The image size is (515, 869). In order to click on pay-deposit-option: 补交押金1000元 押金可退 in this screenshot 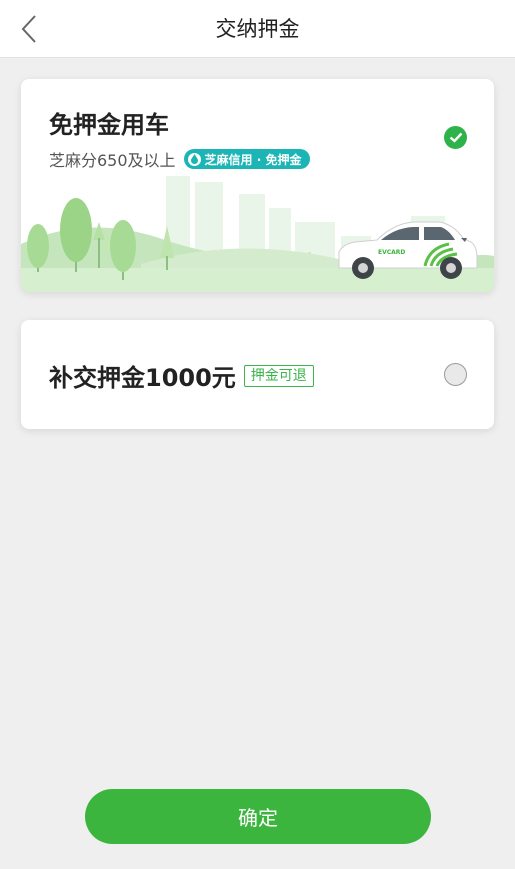, I will do `click(257, 374)`.